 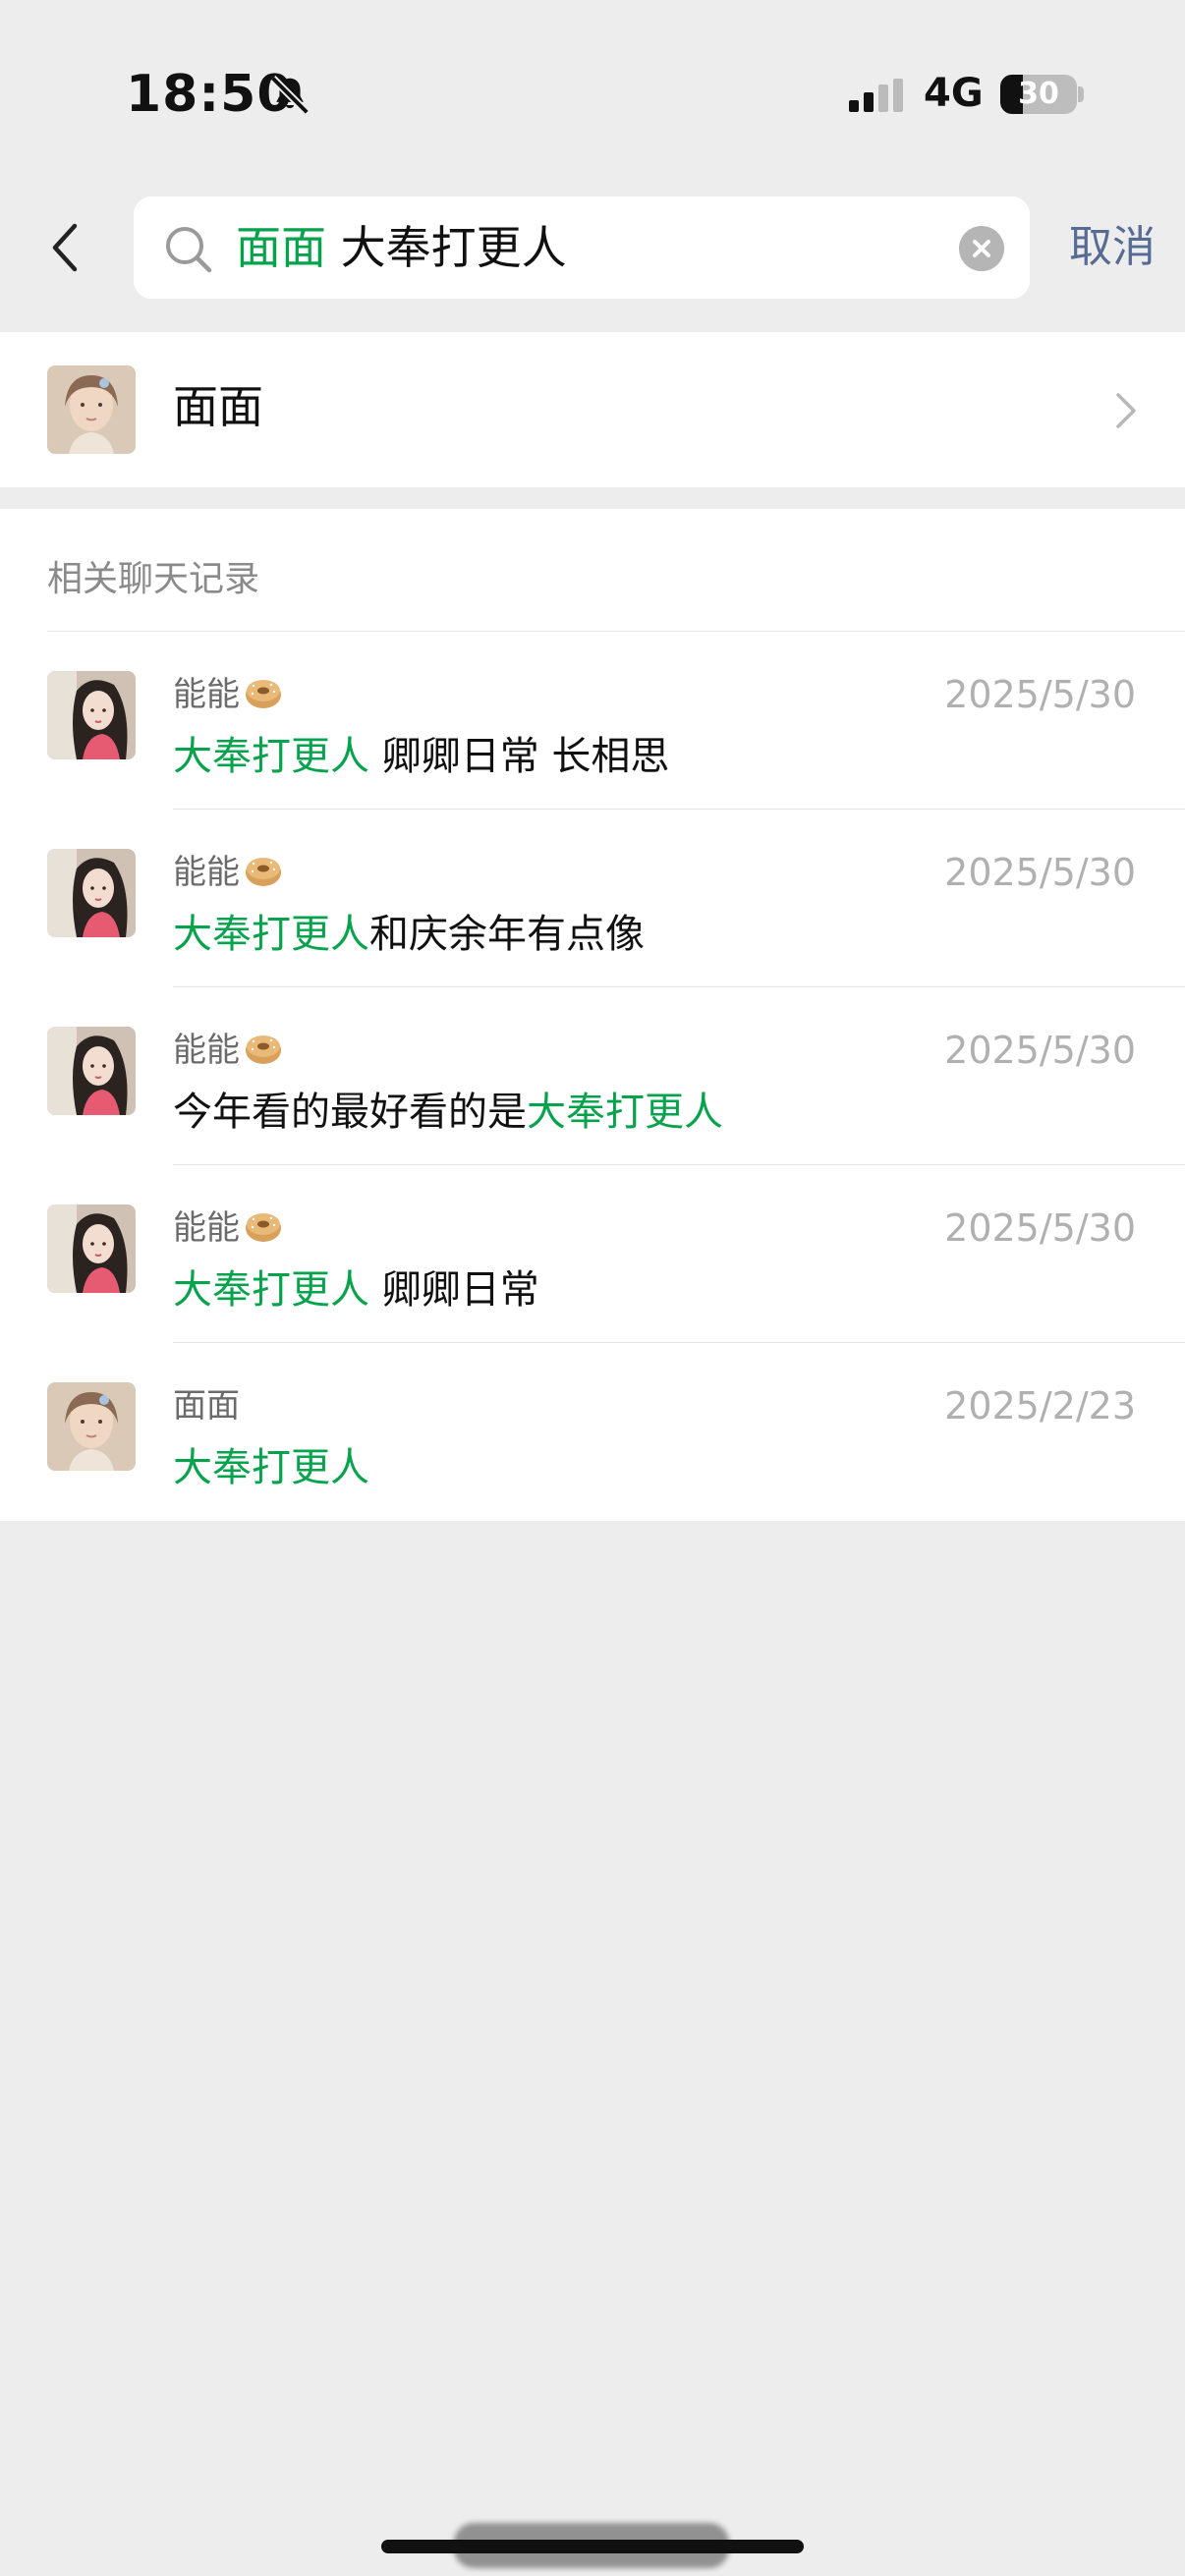 I want to click on sender-name-text: 面面, so click(x=207, y=1406).